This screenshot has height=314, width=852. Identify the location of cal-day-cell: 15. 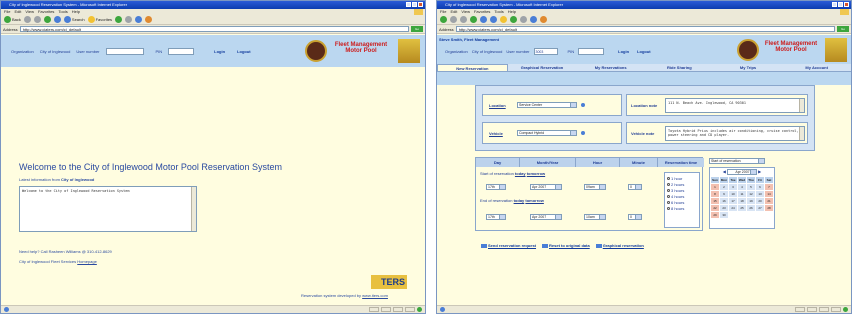
(715, 201).